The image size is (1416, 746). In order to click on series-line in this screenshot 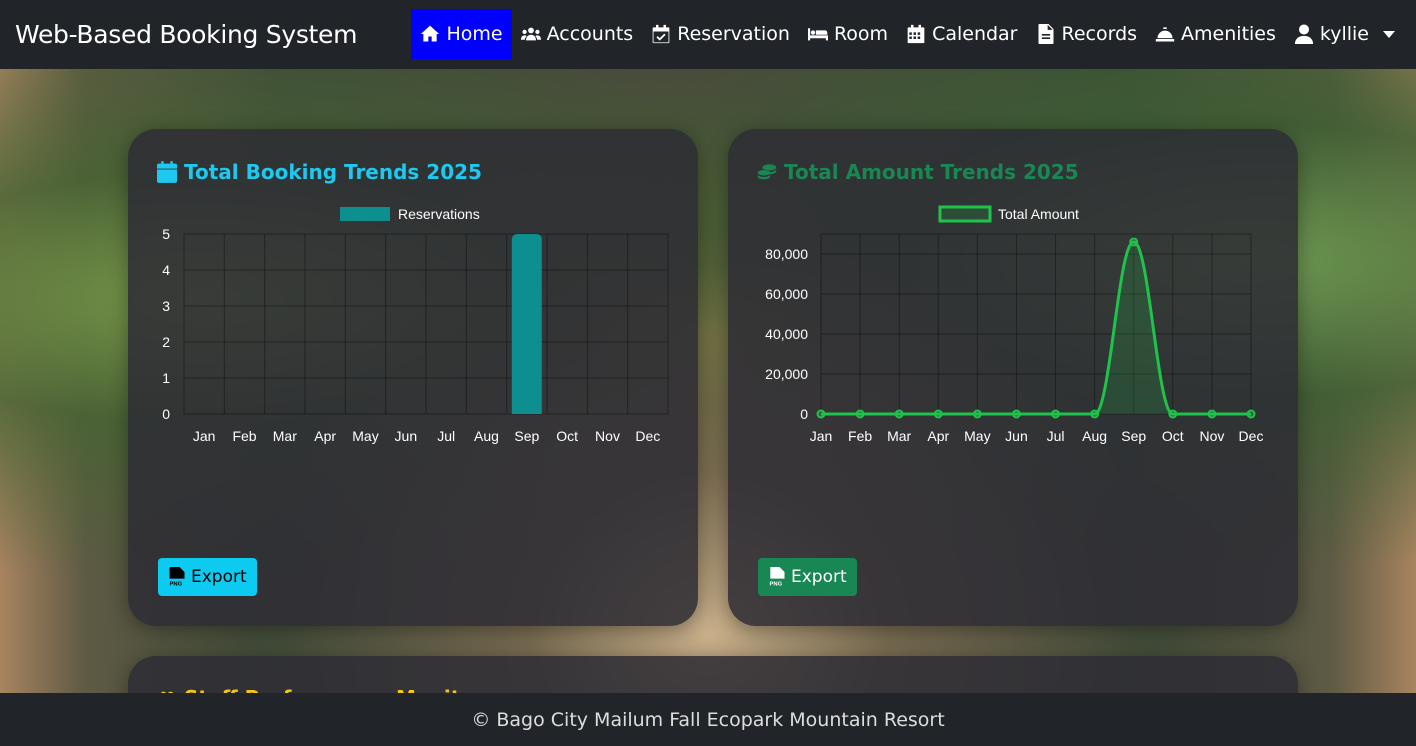, I will do `click(1036, 328)`.